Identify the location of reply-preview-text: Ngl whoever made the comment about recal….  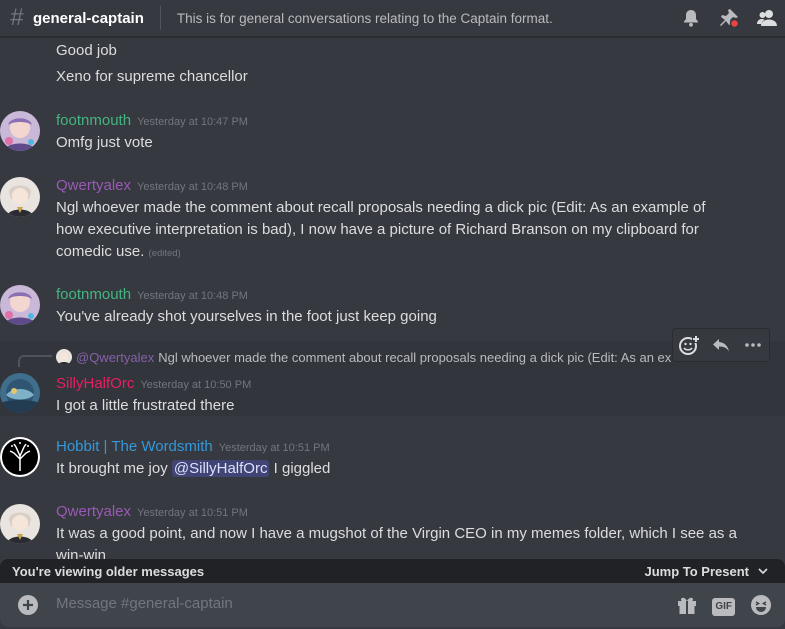
(415, 357).